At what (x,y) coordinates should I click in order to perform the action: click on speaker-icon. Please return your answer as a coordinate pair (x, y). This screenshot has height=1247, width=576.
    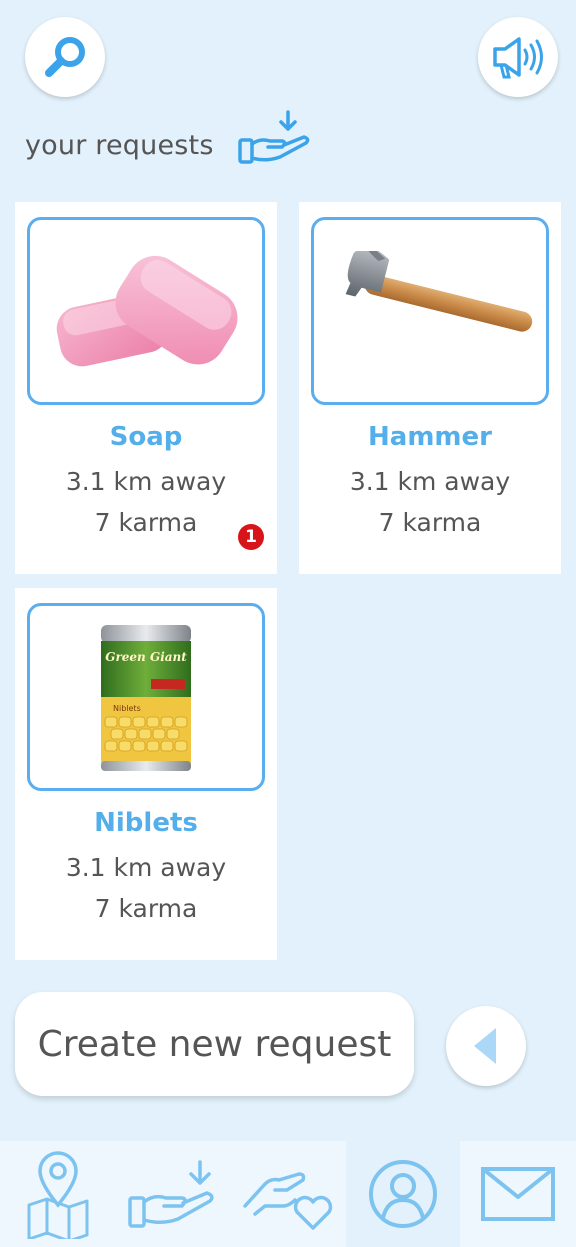
    Looking at the image, I should click on (518, 58).